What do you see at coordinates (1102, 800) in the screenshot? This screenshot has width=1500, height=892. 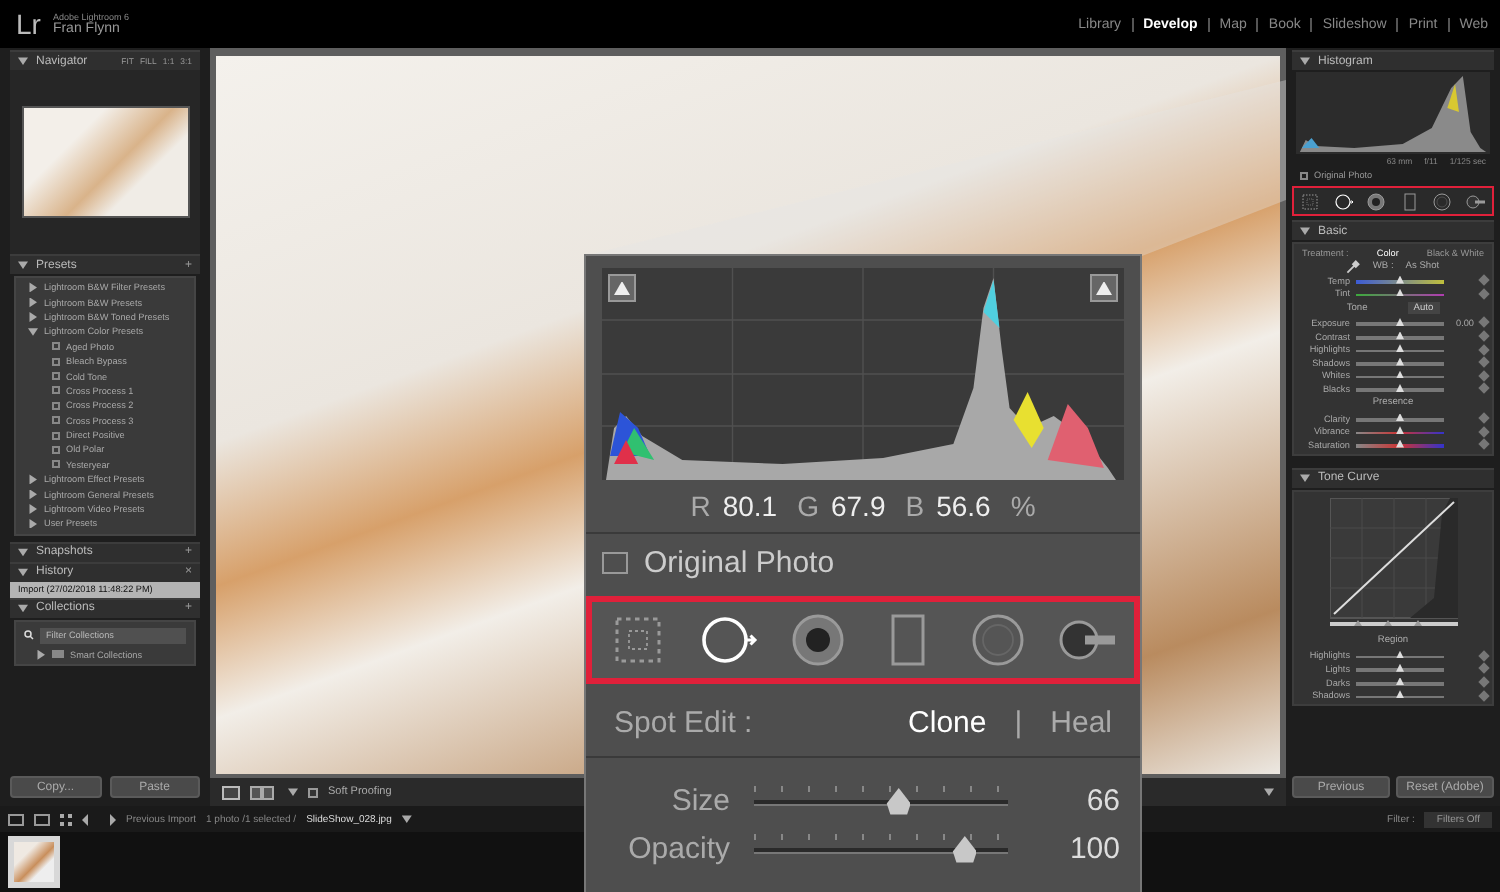 I see `slider-value: 66` at bounding box center [1102, 800].